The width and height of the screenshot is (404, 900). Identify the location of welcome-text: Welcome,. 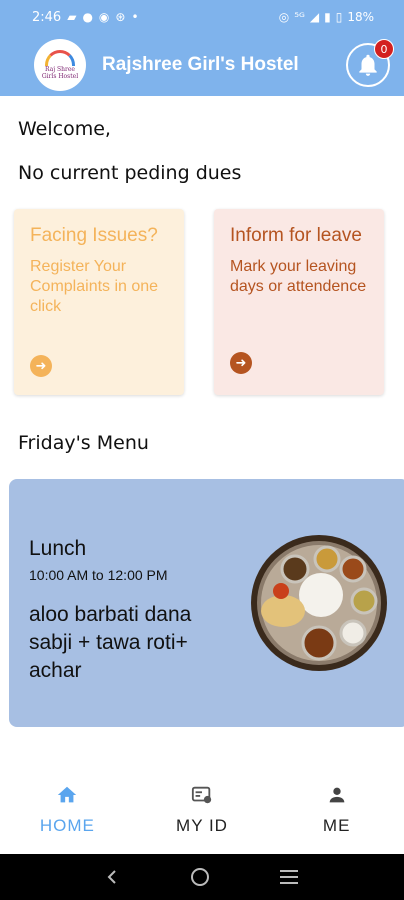
(64, 129).